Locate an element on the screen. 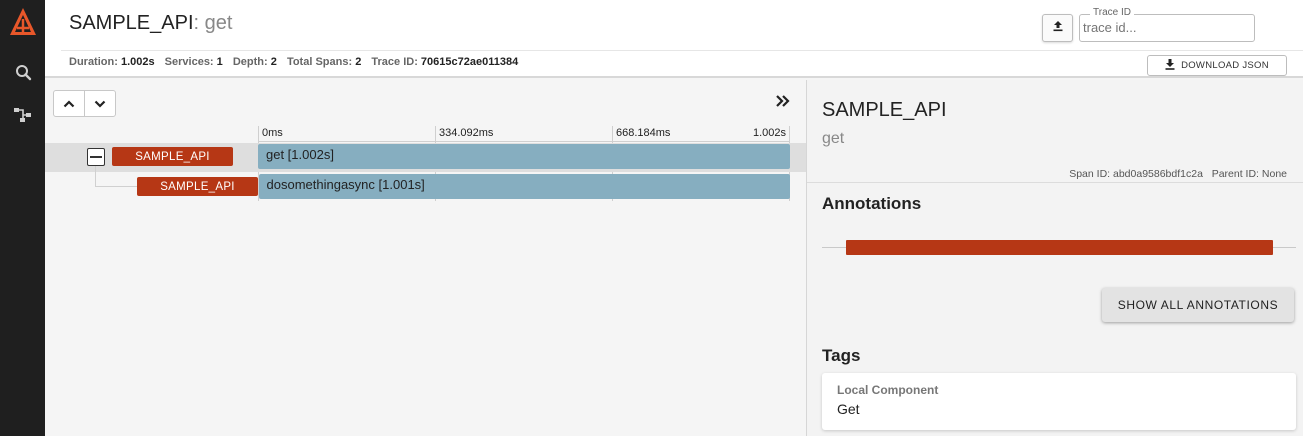 The width and height of the screenshot is (1303, 436). parent-id-label: Parent ID: is located at coordinates (1235, 174).